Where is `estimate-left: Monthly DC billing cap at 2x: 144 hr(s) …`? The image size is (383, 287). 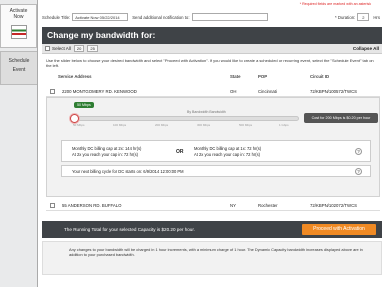 estimate-left: Monthly DC billing cap at 2x: 144 hr(s) … is located at coordinates (106, 151).